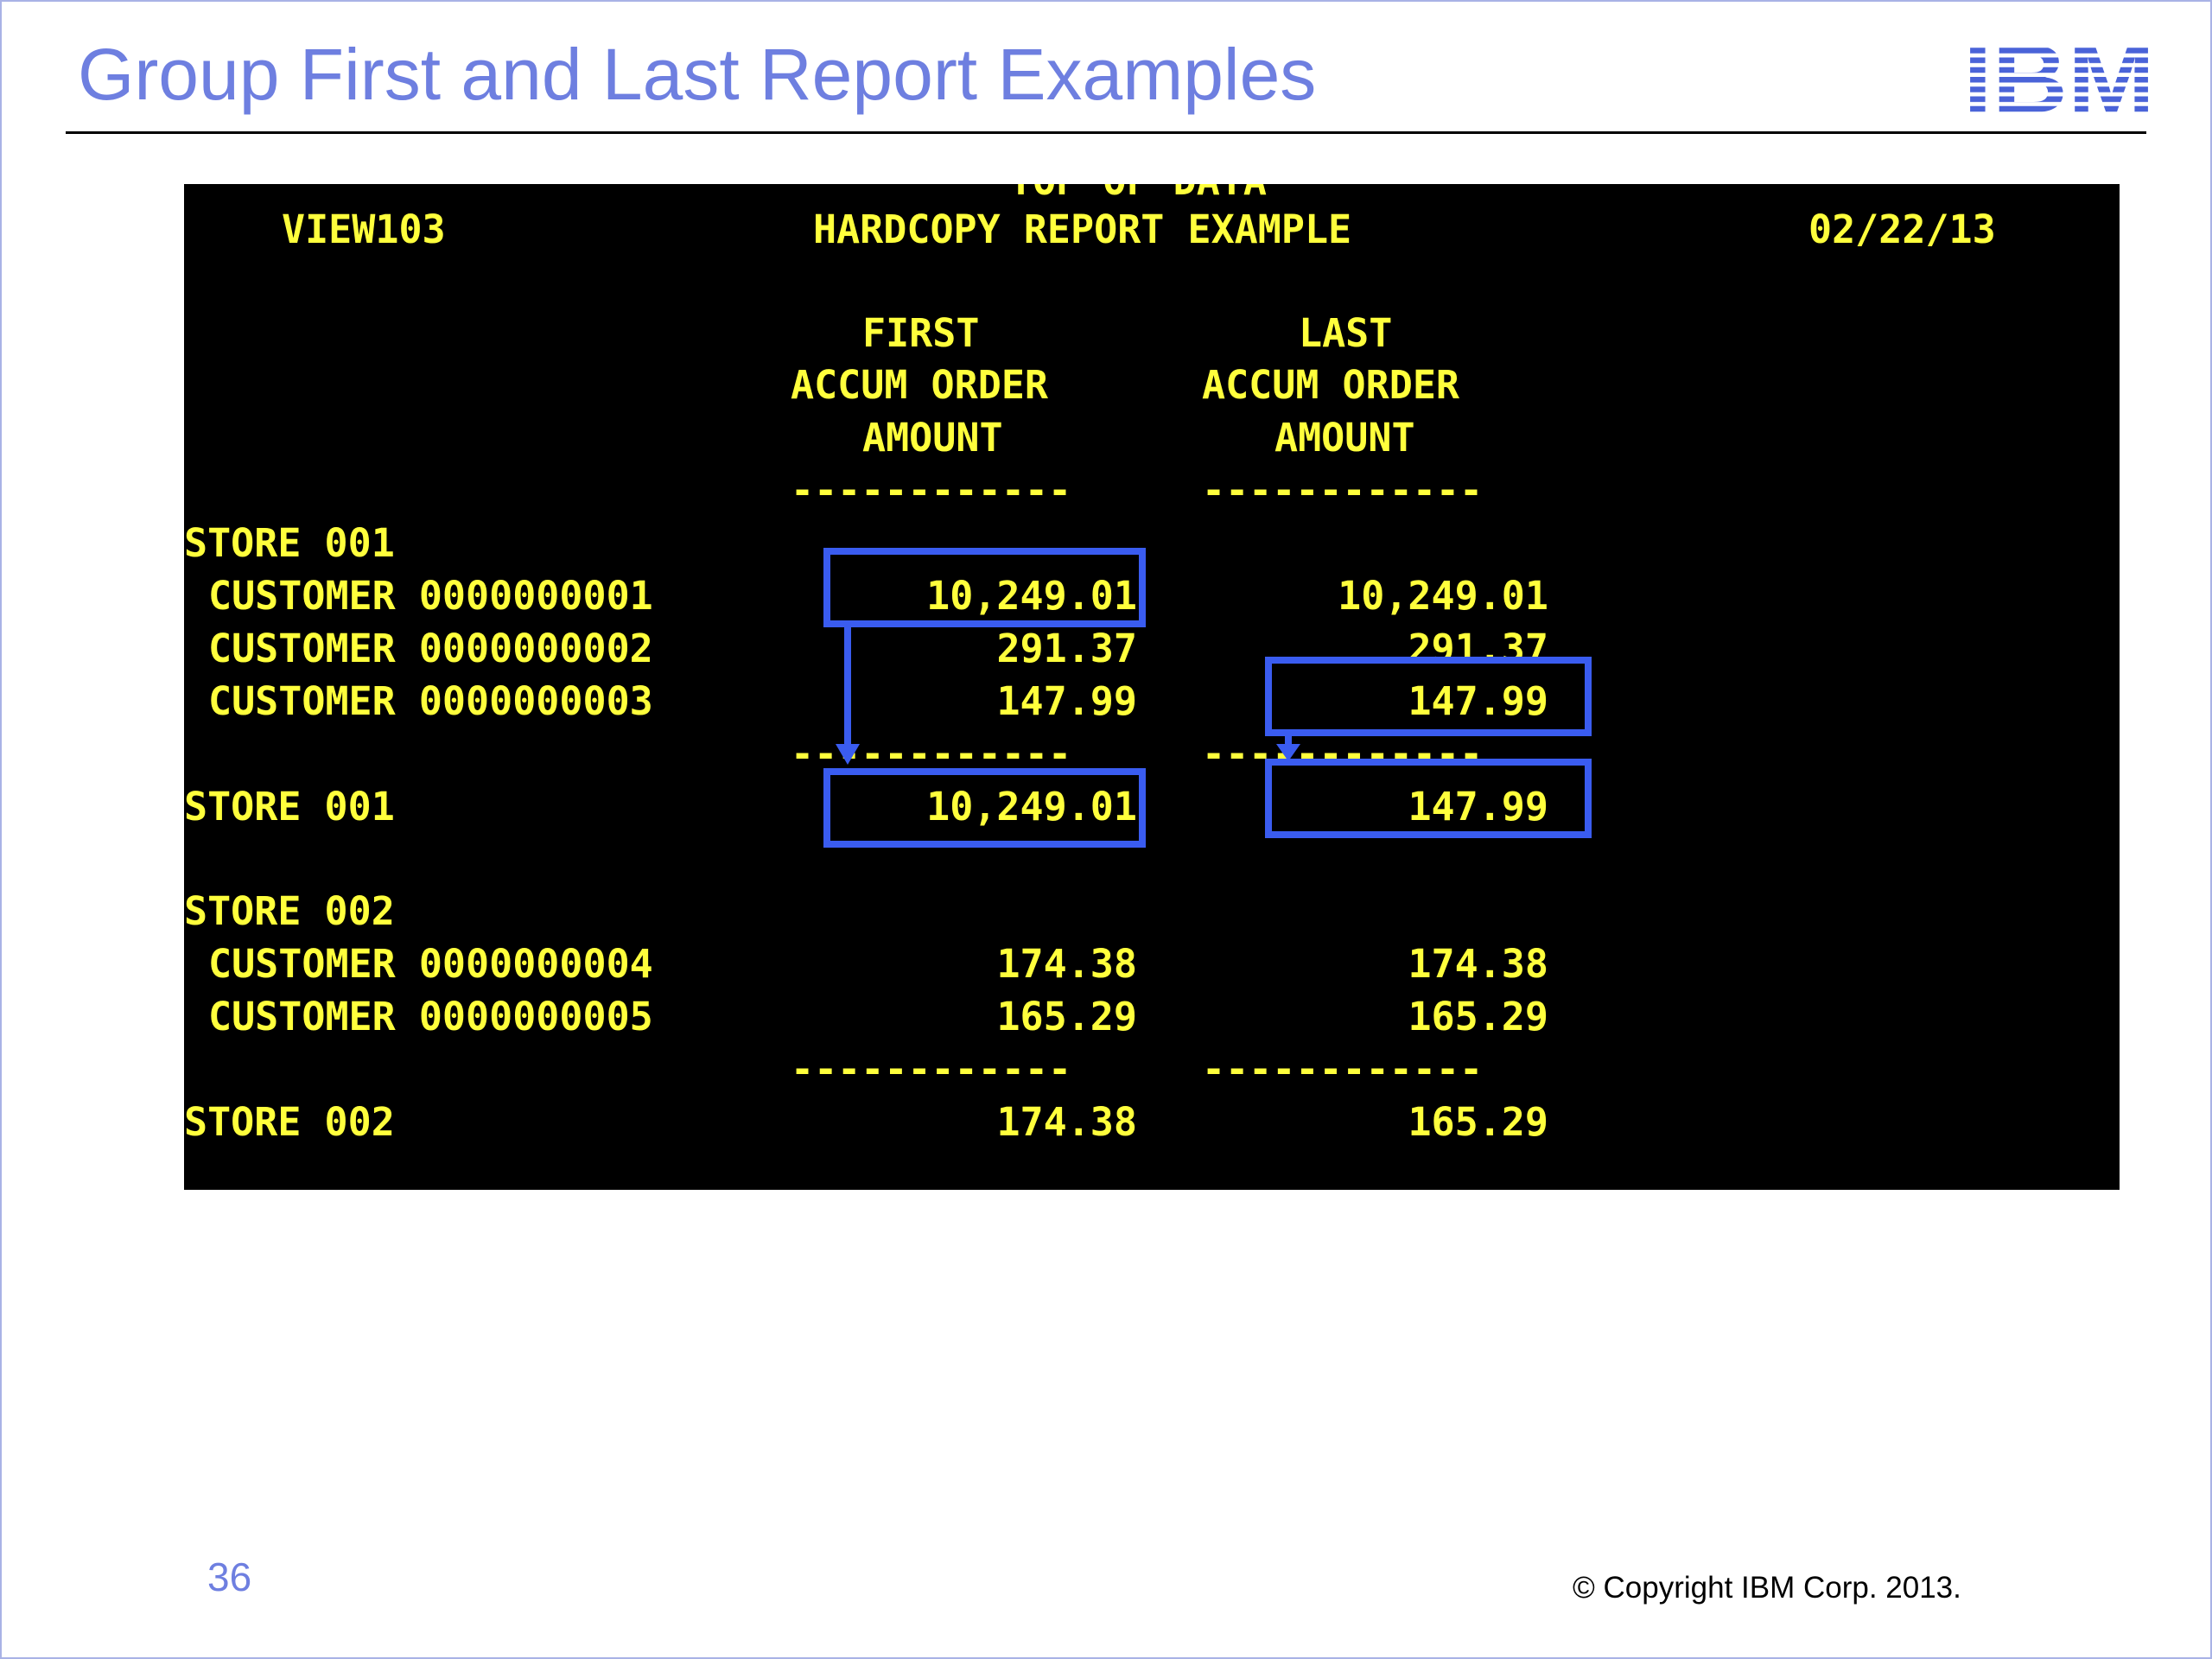 The height and width of the screenshot is (1659, 2212). Describe the element at coordinates (1031, 807) in the screenshot. I see `group-total-first: 10,249.01` at that location.